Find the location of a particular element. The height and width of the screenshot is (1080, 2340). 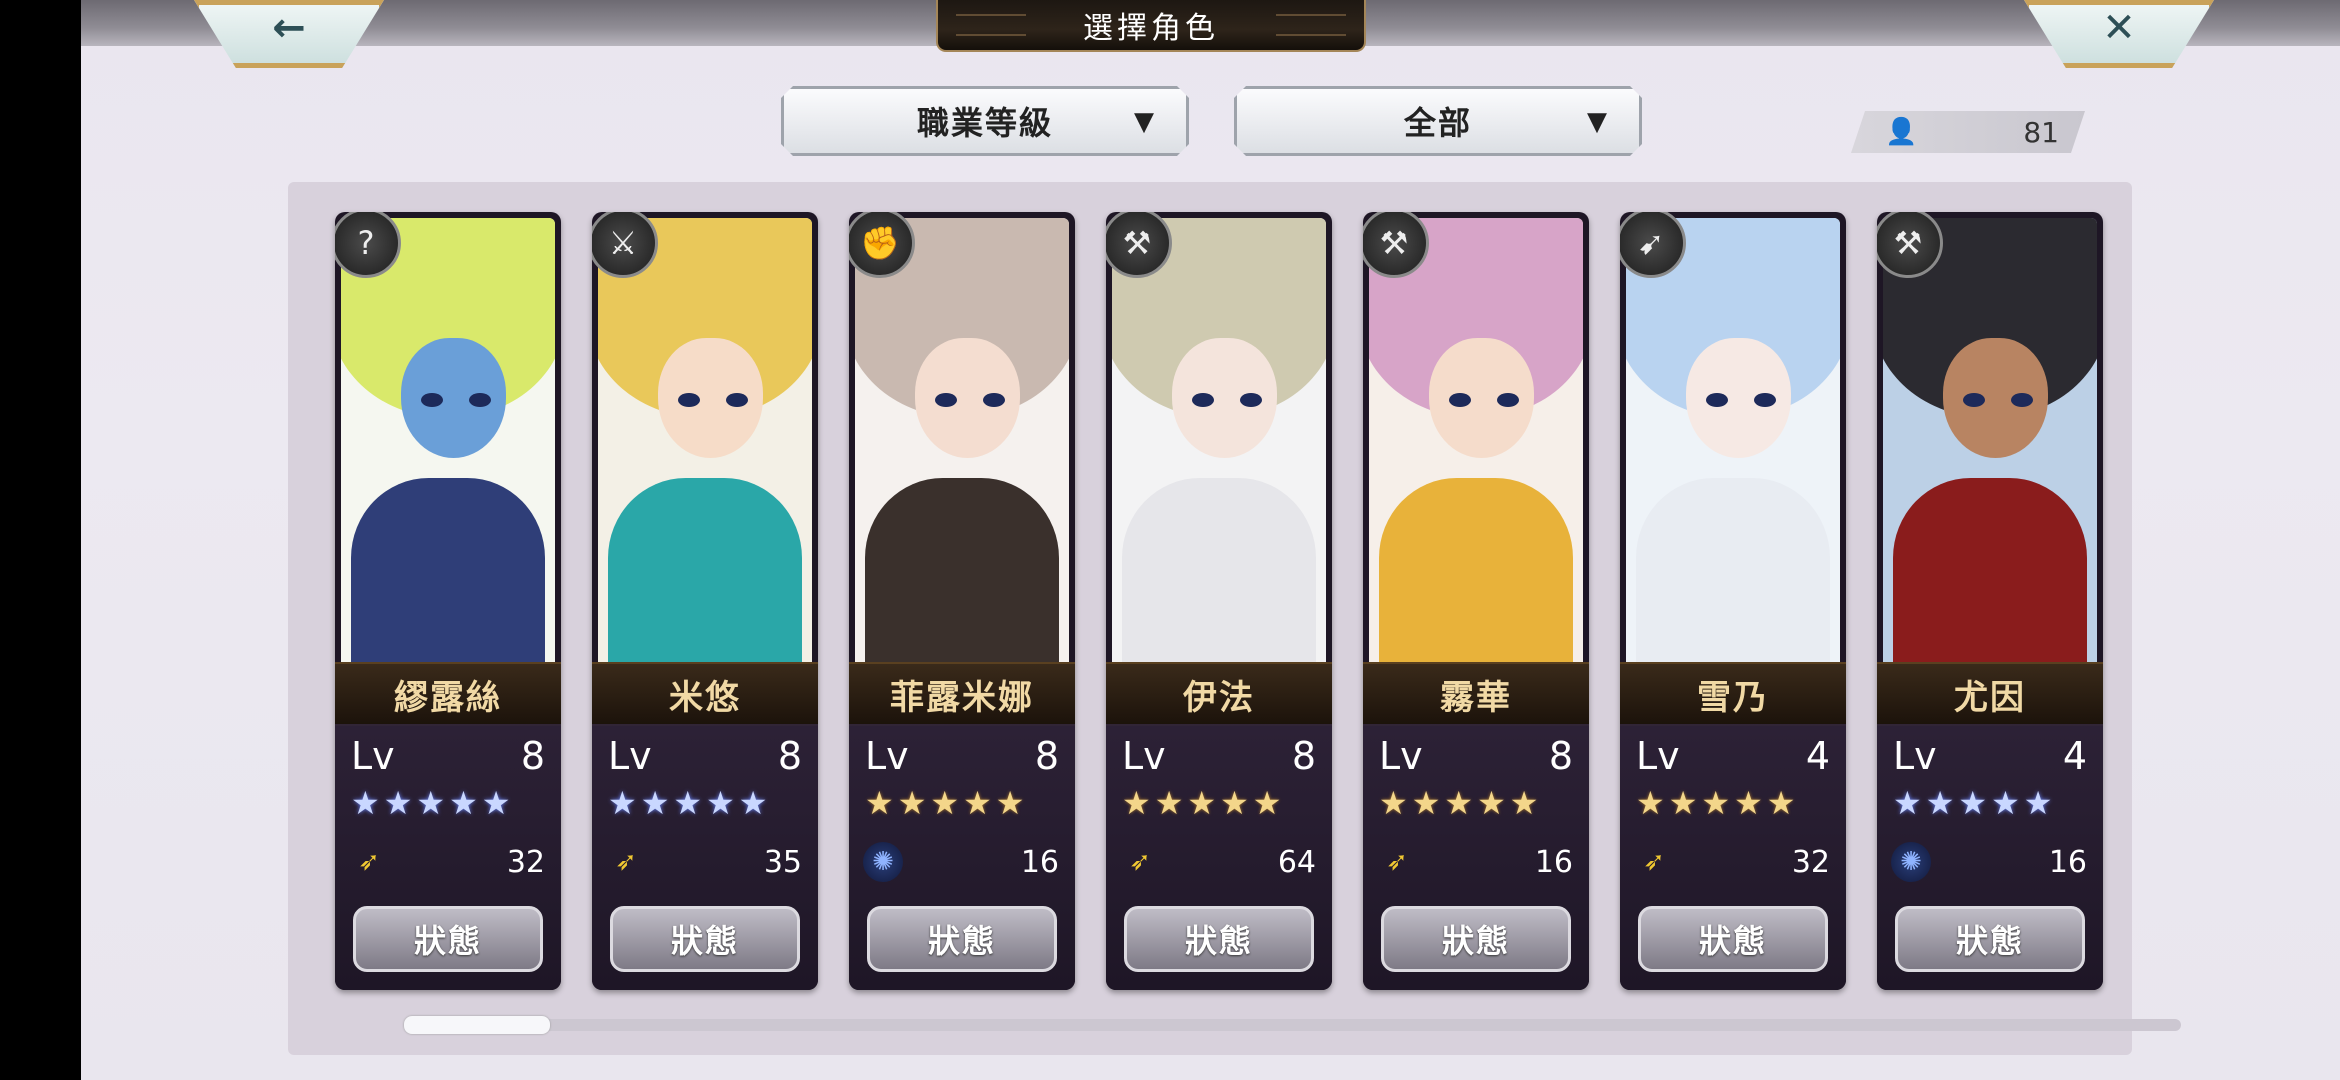

character-name: 尤因 is located at coordinates (1990, 694).